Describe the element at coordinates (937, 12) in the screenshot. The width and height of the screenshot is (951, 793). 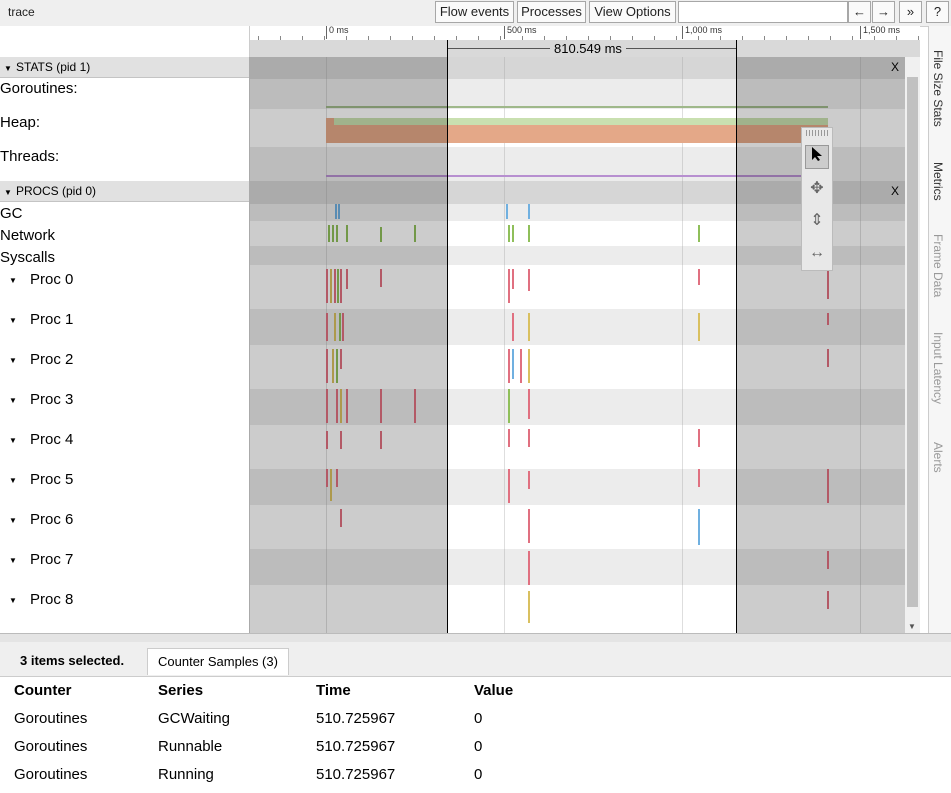
I see `help-button: ?` at that location.